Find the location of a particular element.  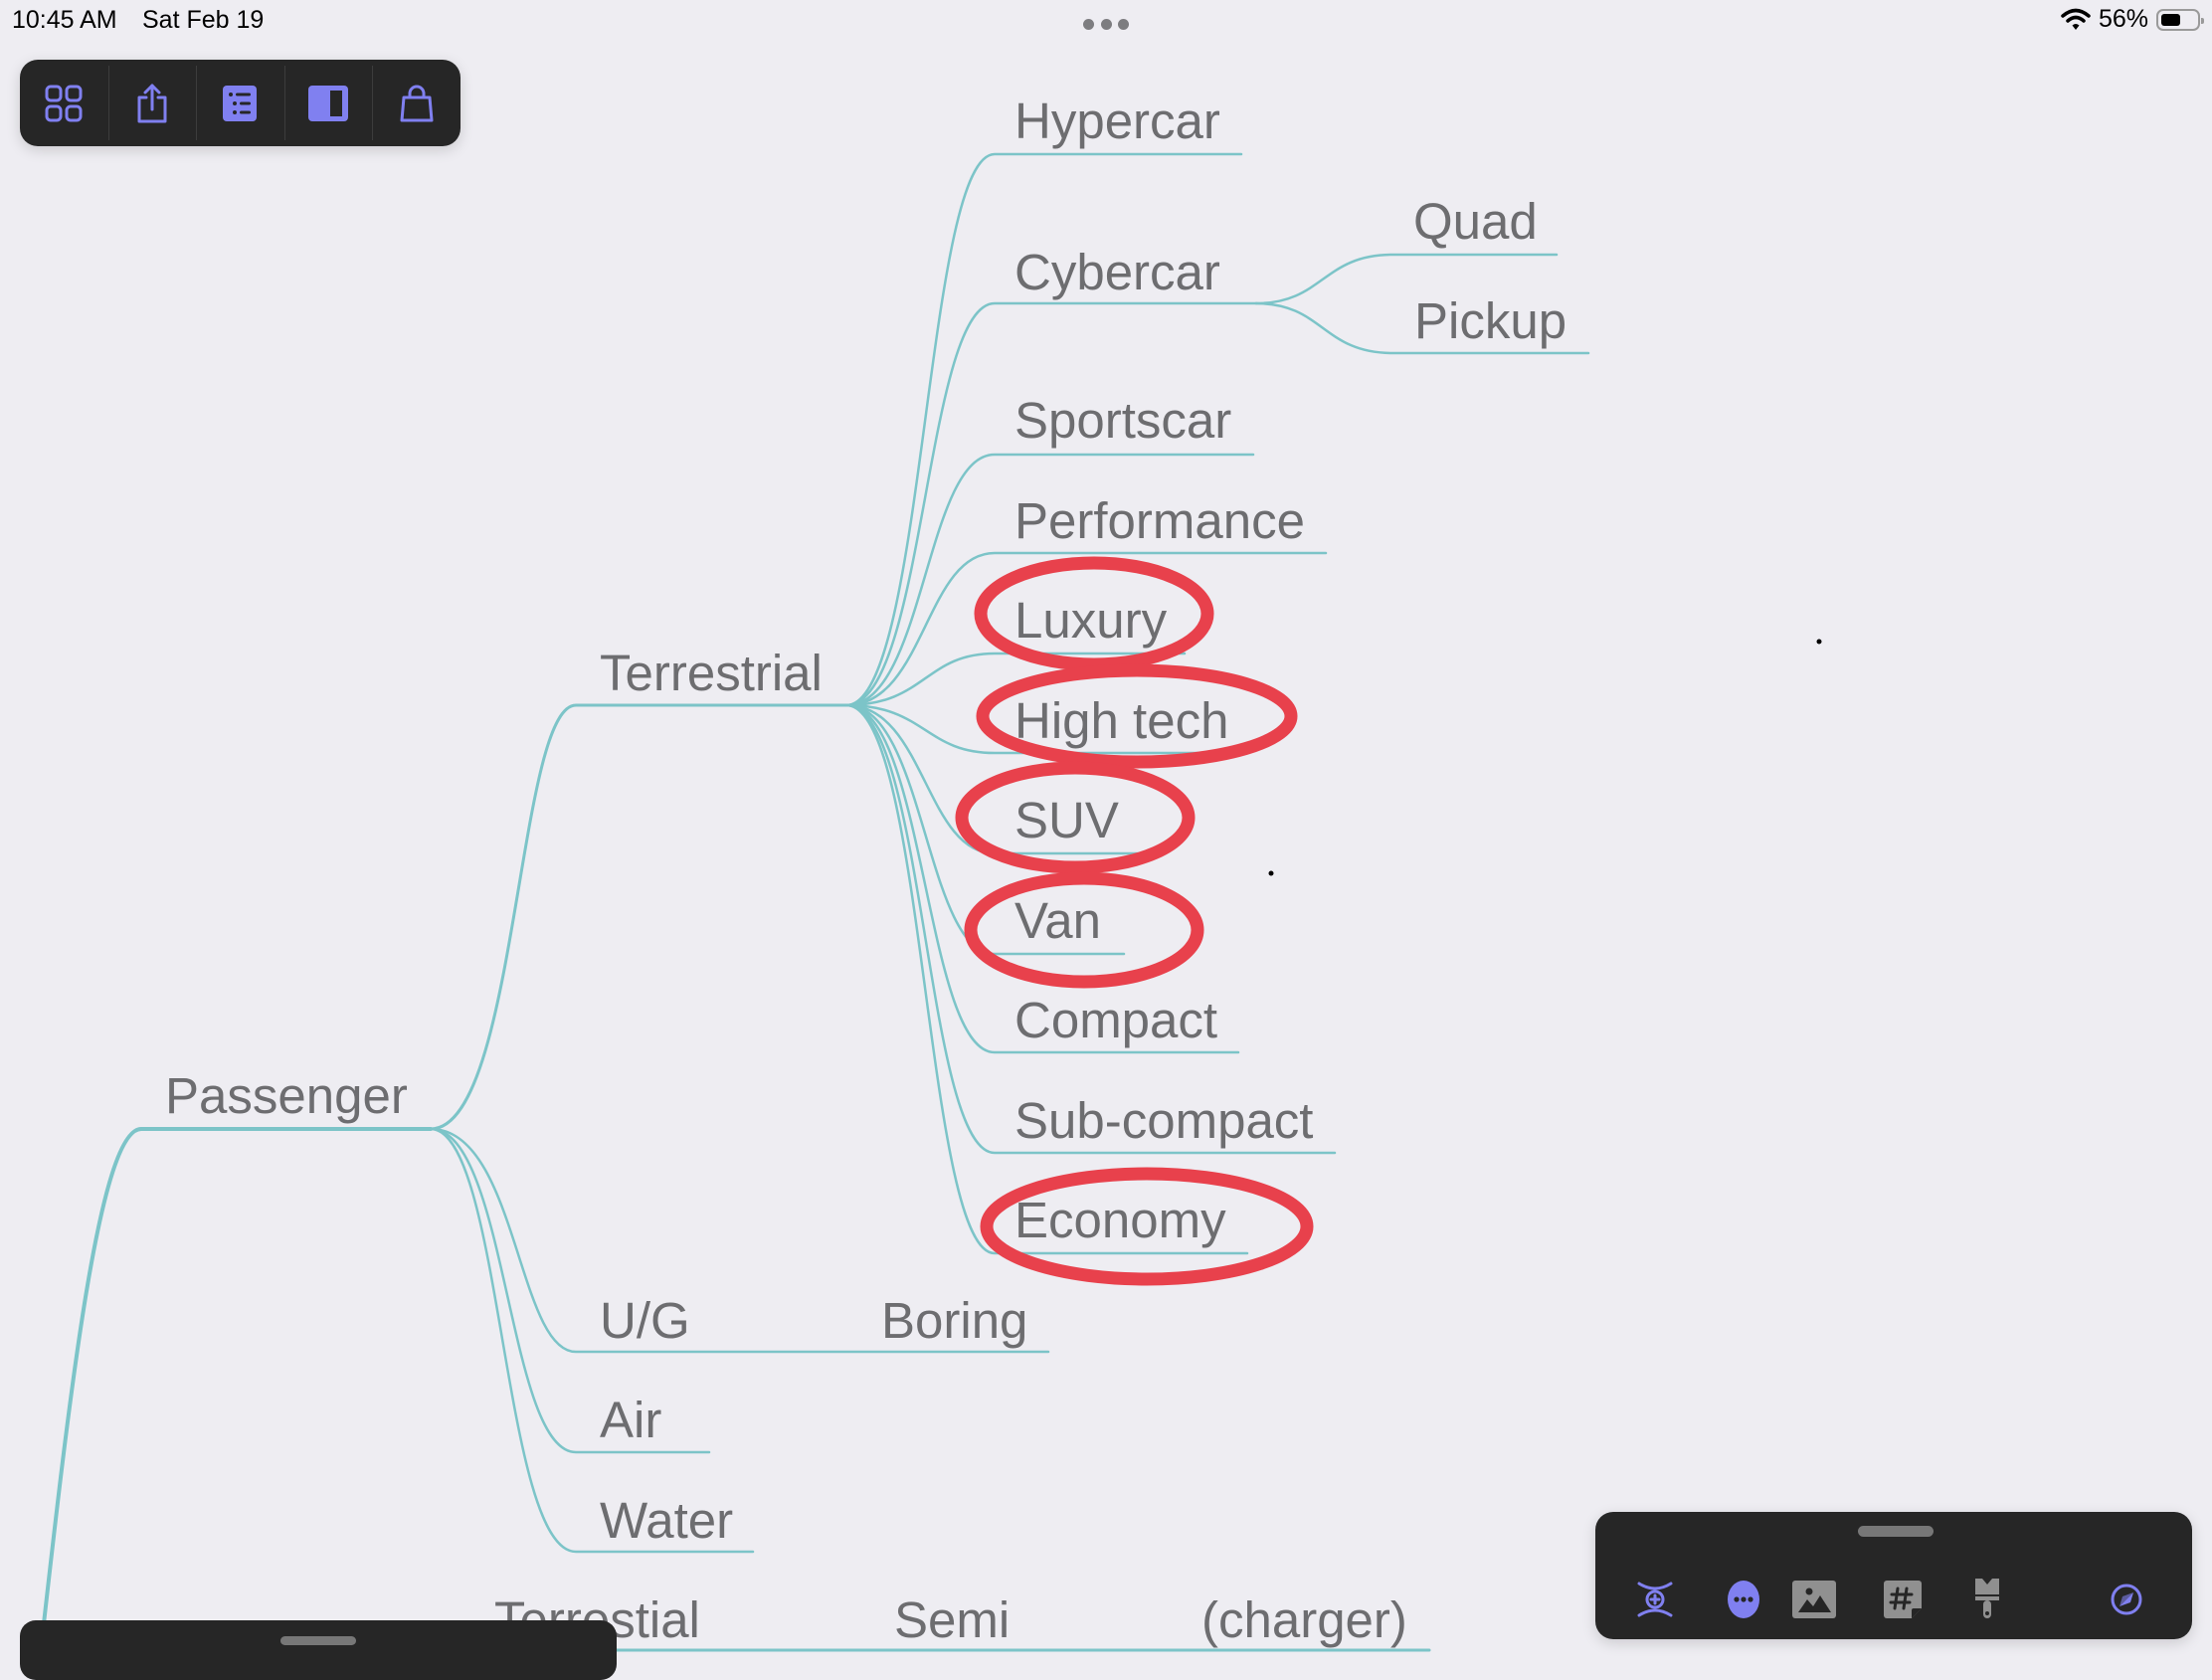

node-water: Water is located at coordinates (666, 1520).